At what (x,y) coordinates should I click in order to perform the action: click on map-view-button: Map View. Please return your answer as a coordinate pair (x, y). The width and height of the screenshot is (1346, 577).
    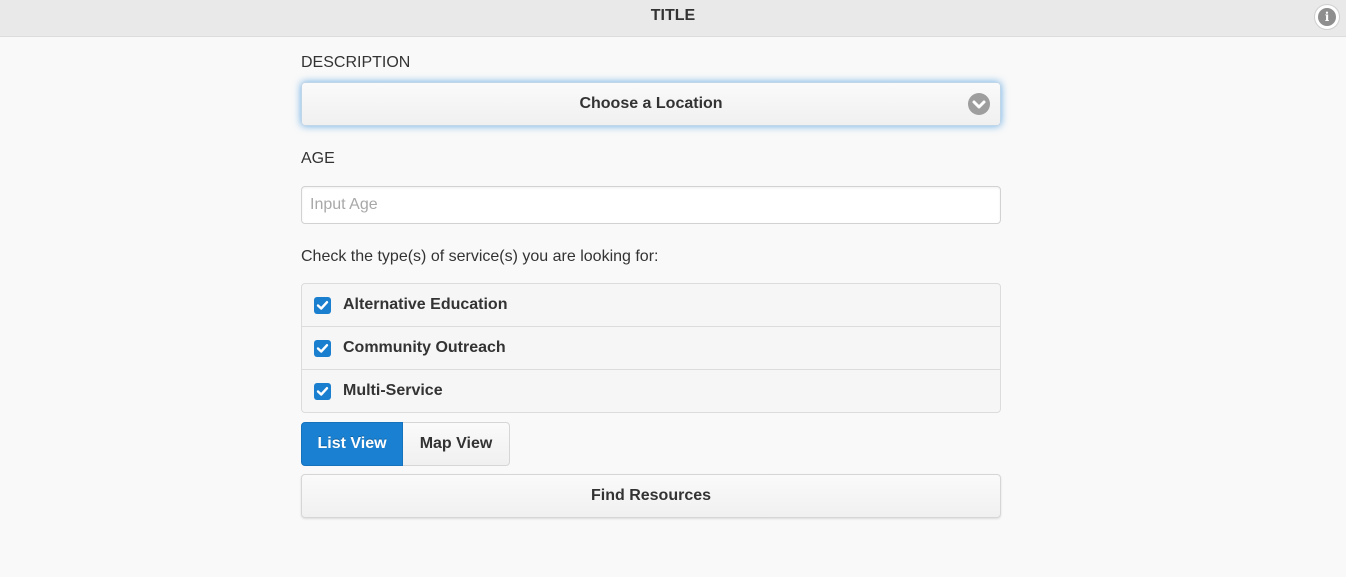
    Looking at the image, I should click on (456, 444).